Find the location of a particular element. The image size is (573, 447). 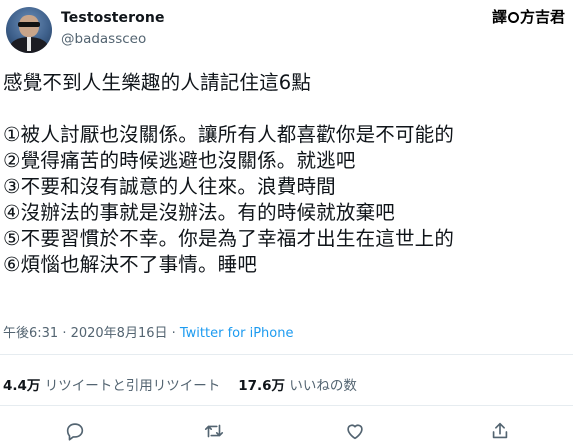

retweets-stat: 4.4万 リツイートと引用リツイート is located at coordinates (111, 386).